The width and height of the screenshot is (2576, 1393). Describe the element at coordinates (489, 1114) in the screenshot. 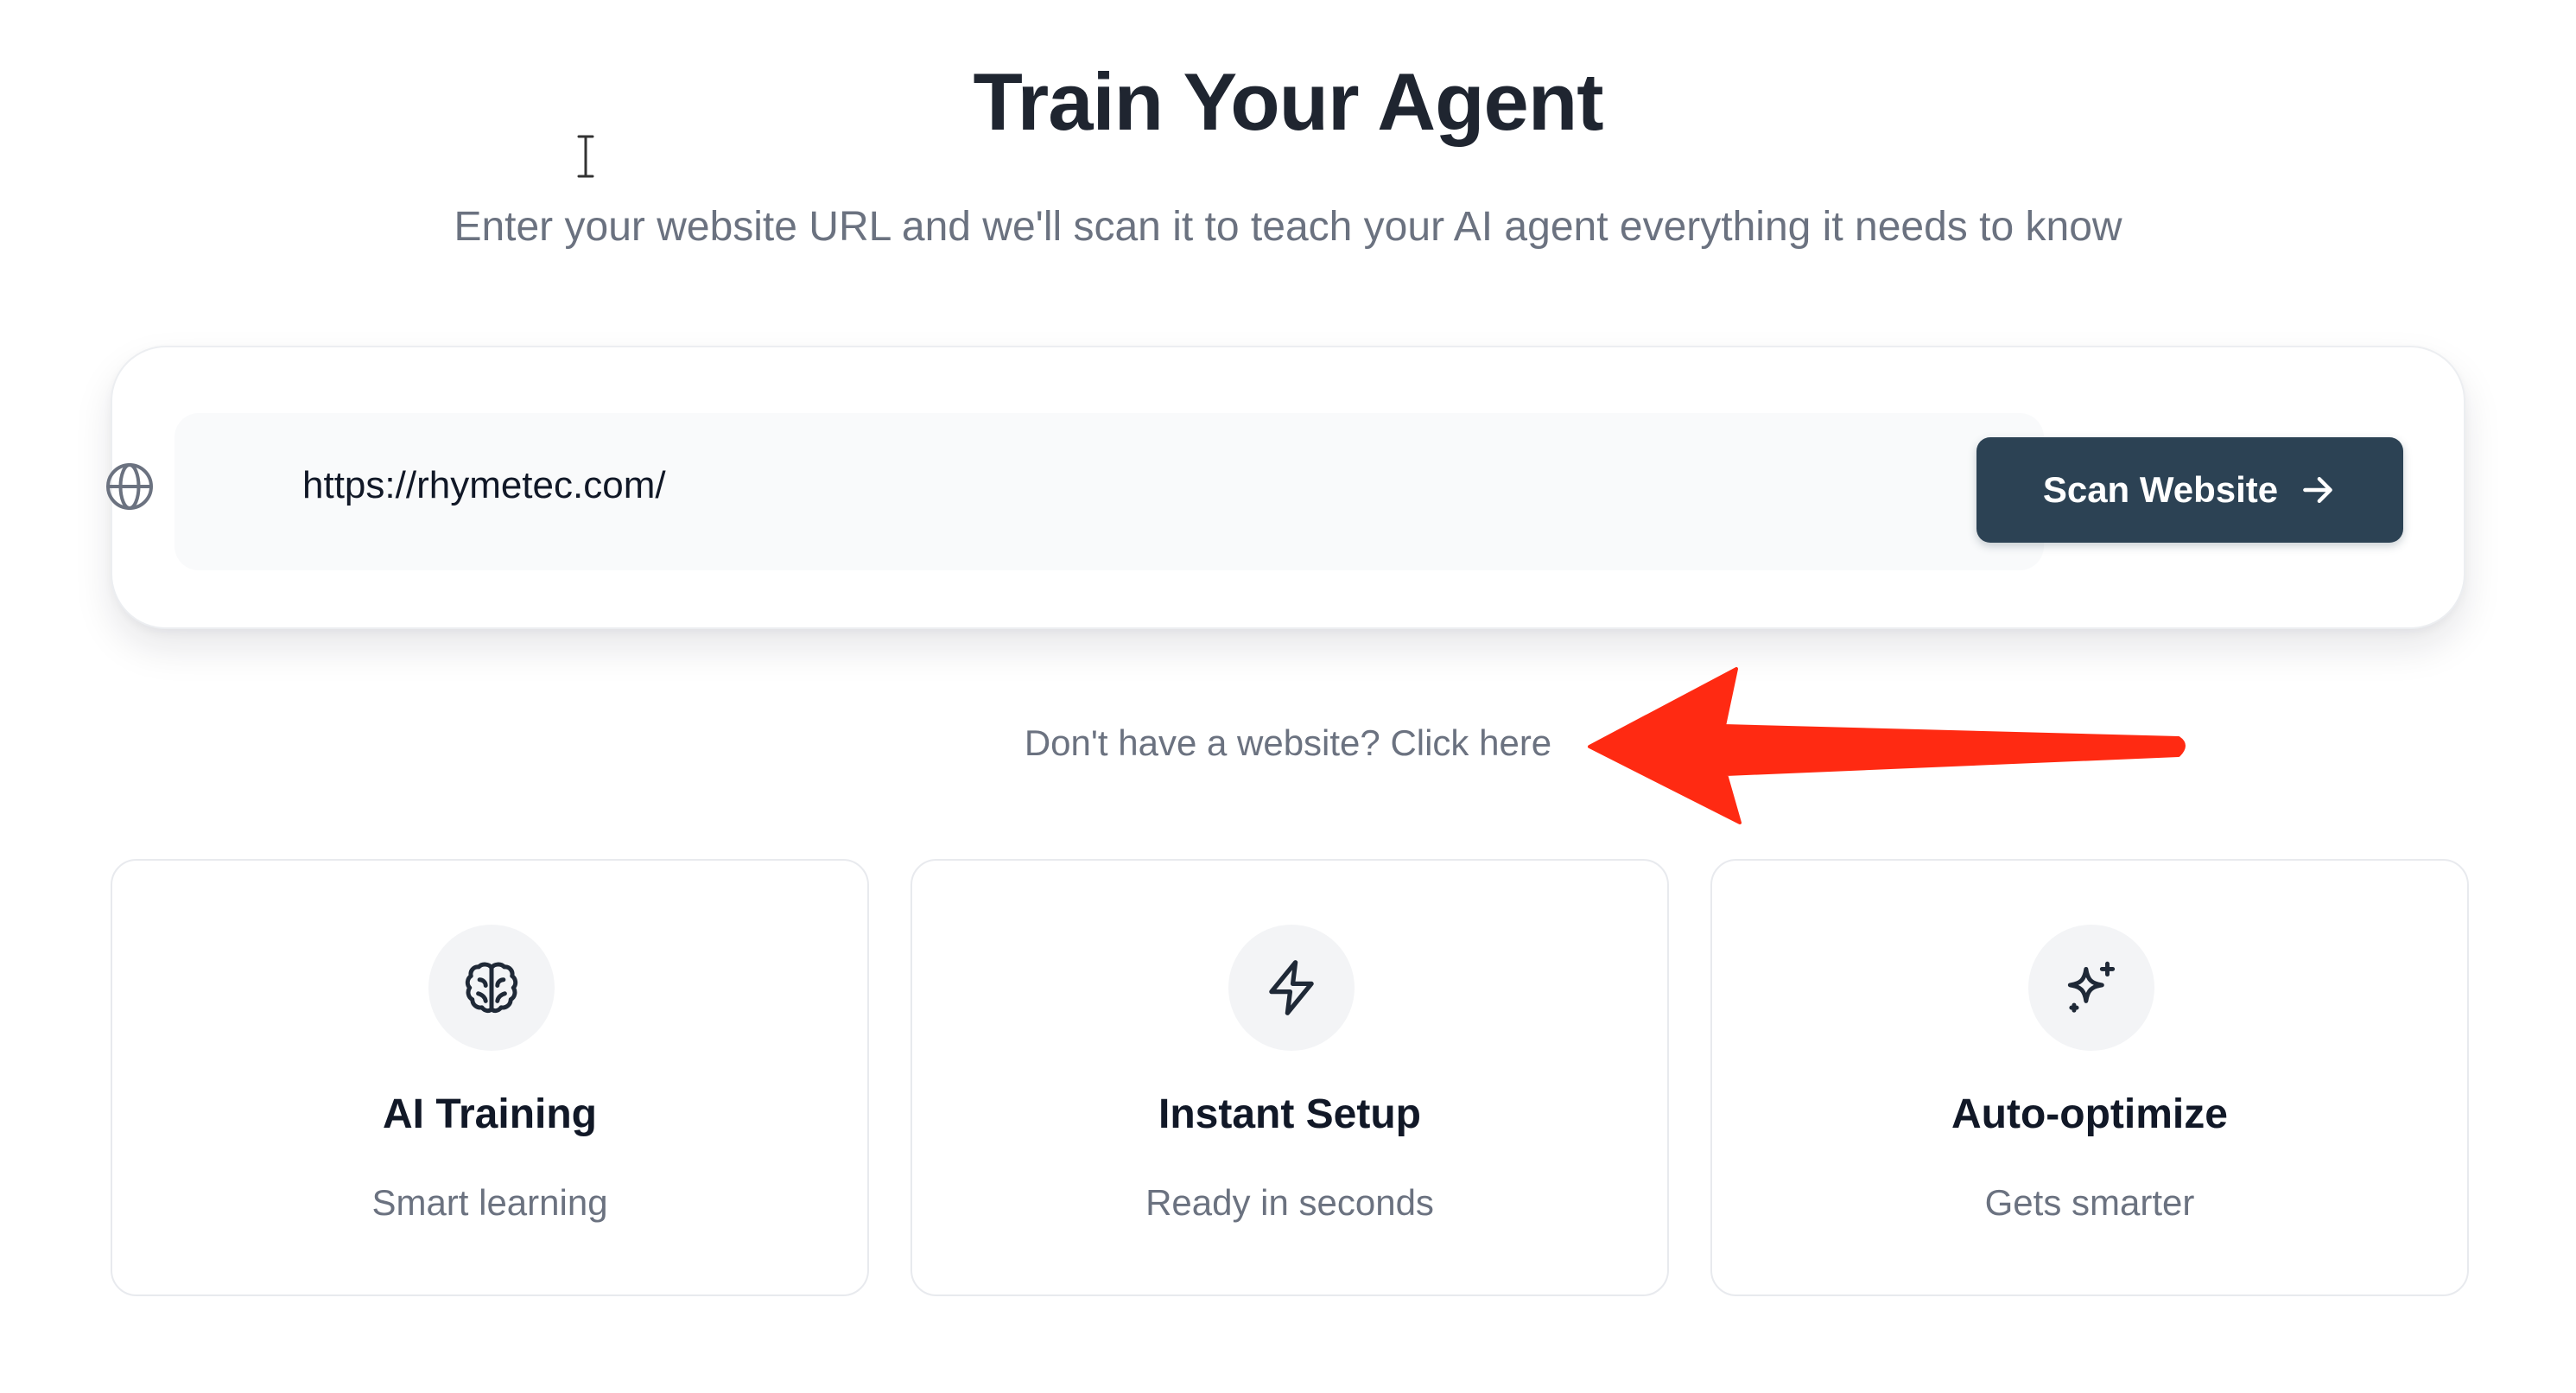

I see `feature-title: AI Training` at that location.